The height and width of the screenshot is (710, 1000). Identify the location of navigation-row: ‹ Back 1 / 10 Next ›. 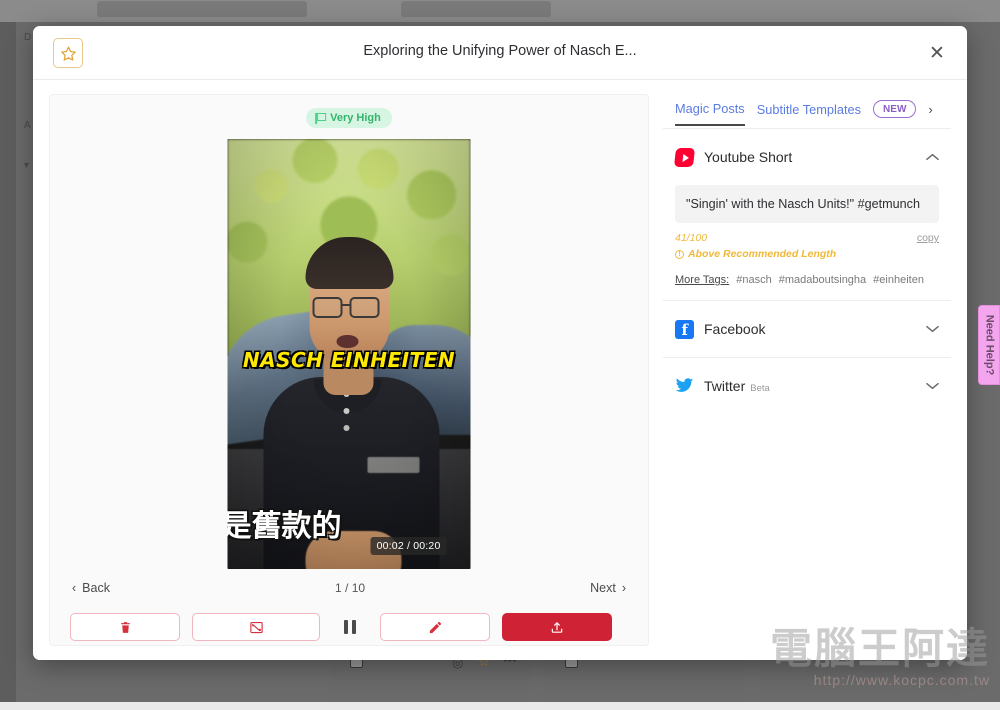
(349, 588).